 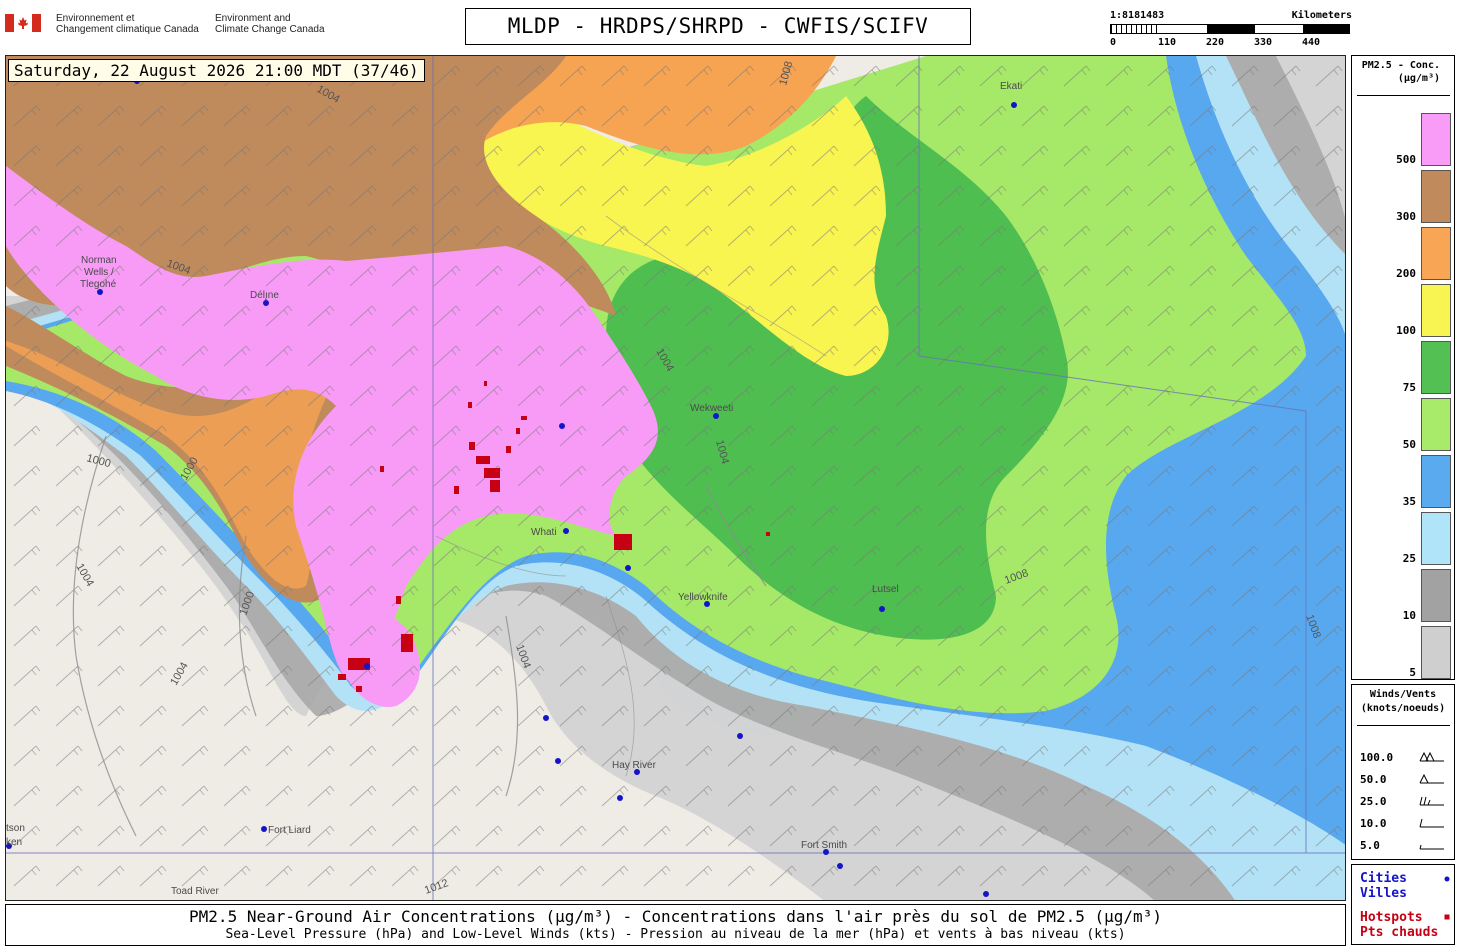 I want to click on city-label: tson, so click(x=15, y=828).